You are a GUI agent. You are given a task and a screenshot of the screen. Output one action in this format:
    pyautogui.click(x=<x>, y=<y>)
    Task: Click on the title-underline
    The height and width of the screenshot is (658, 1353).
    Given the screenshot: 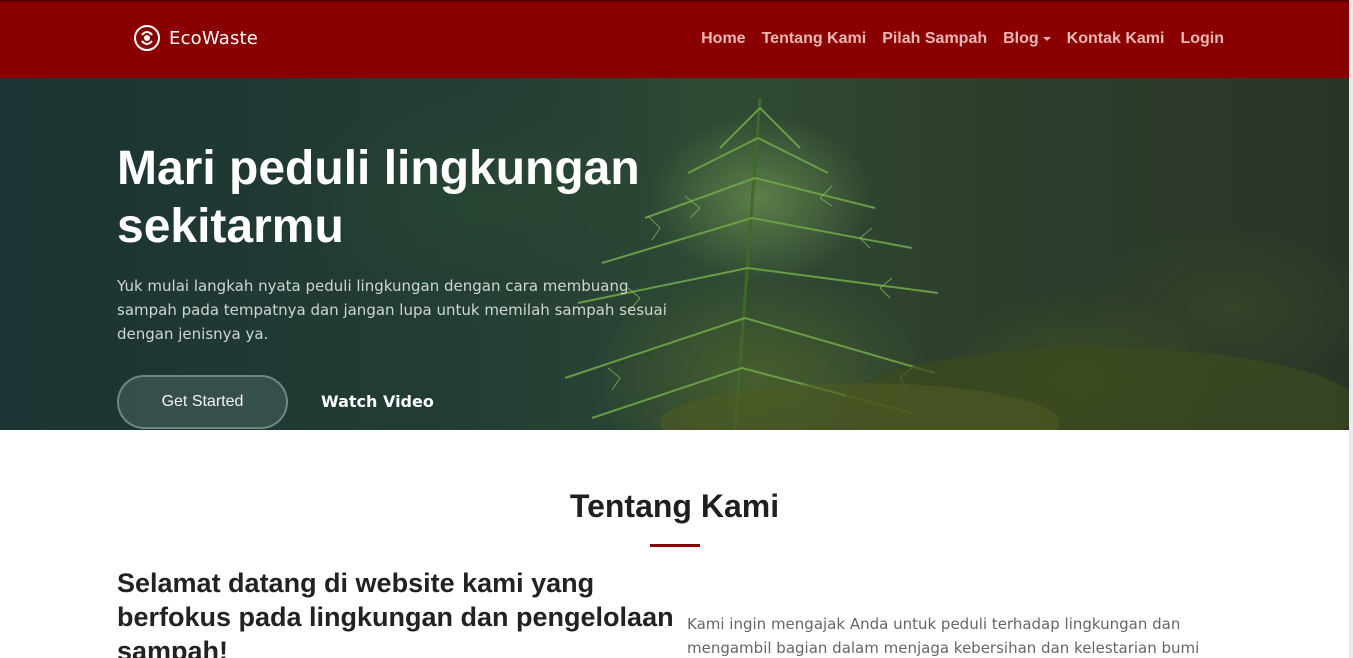 What is the action you would take?
    pyautogui.click(x=675, y=545)
    